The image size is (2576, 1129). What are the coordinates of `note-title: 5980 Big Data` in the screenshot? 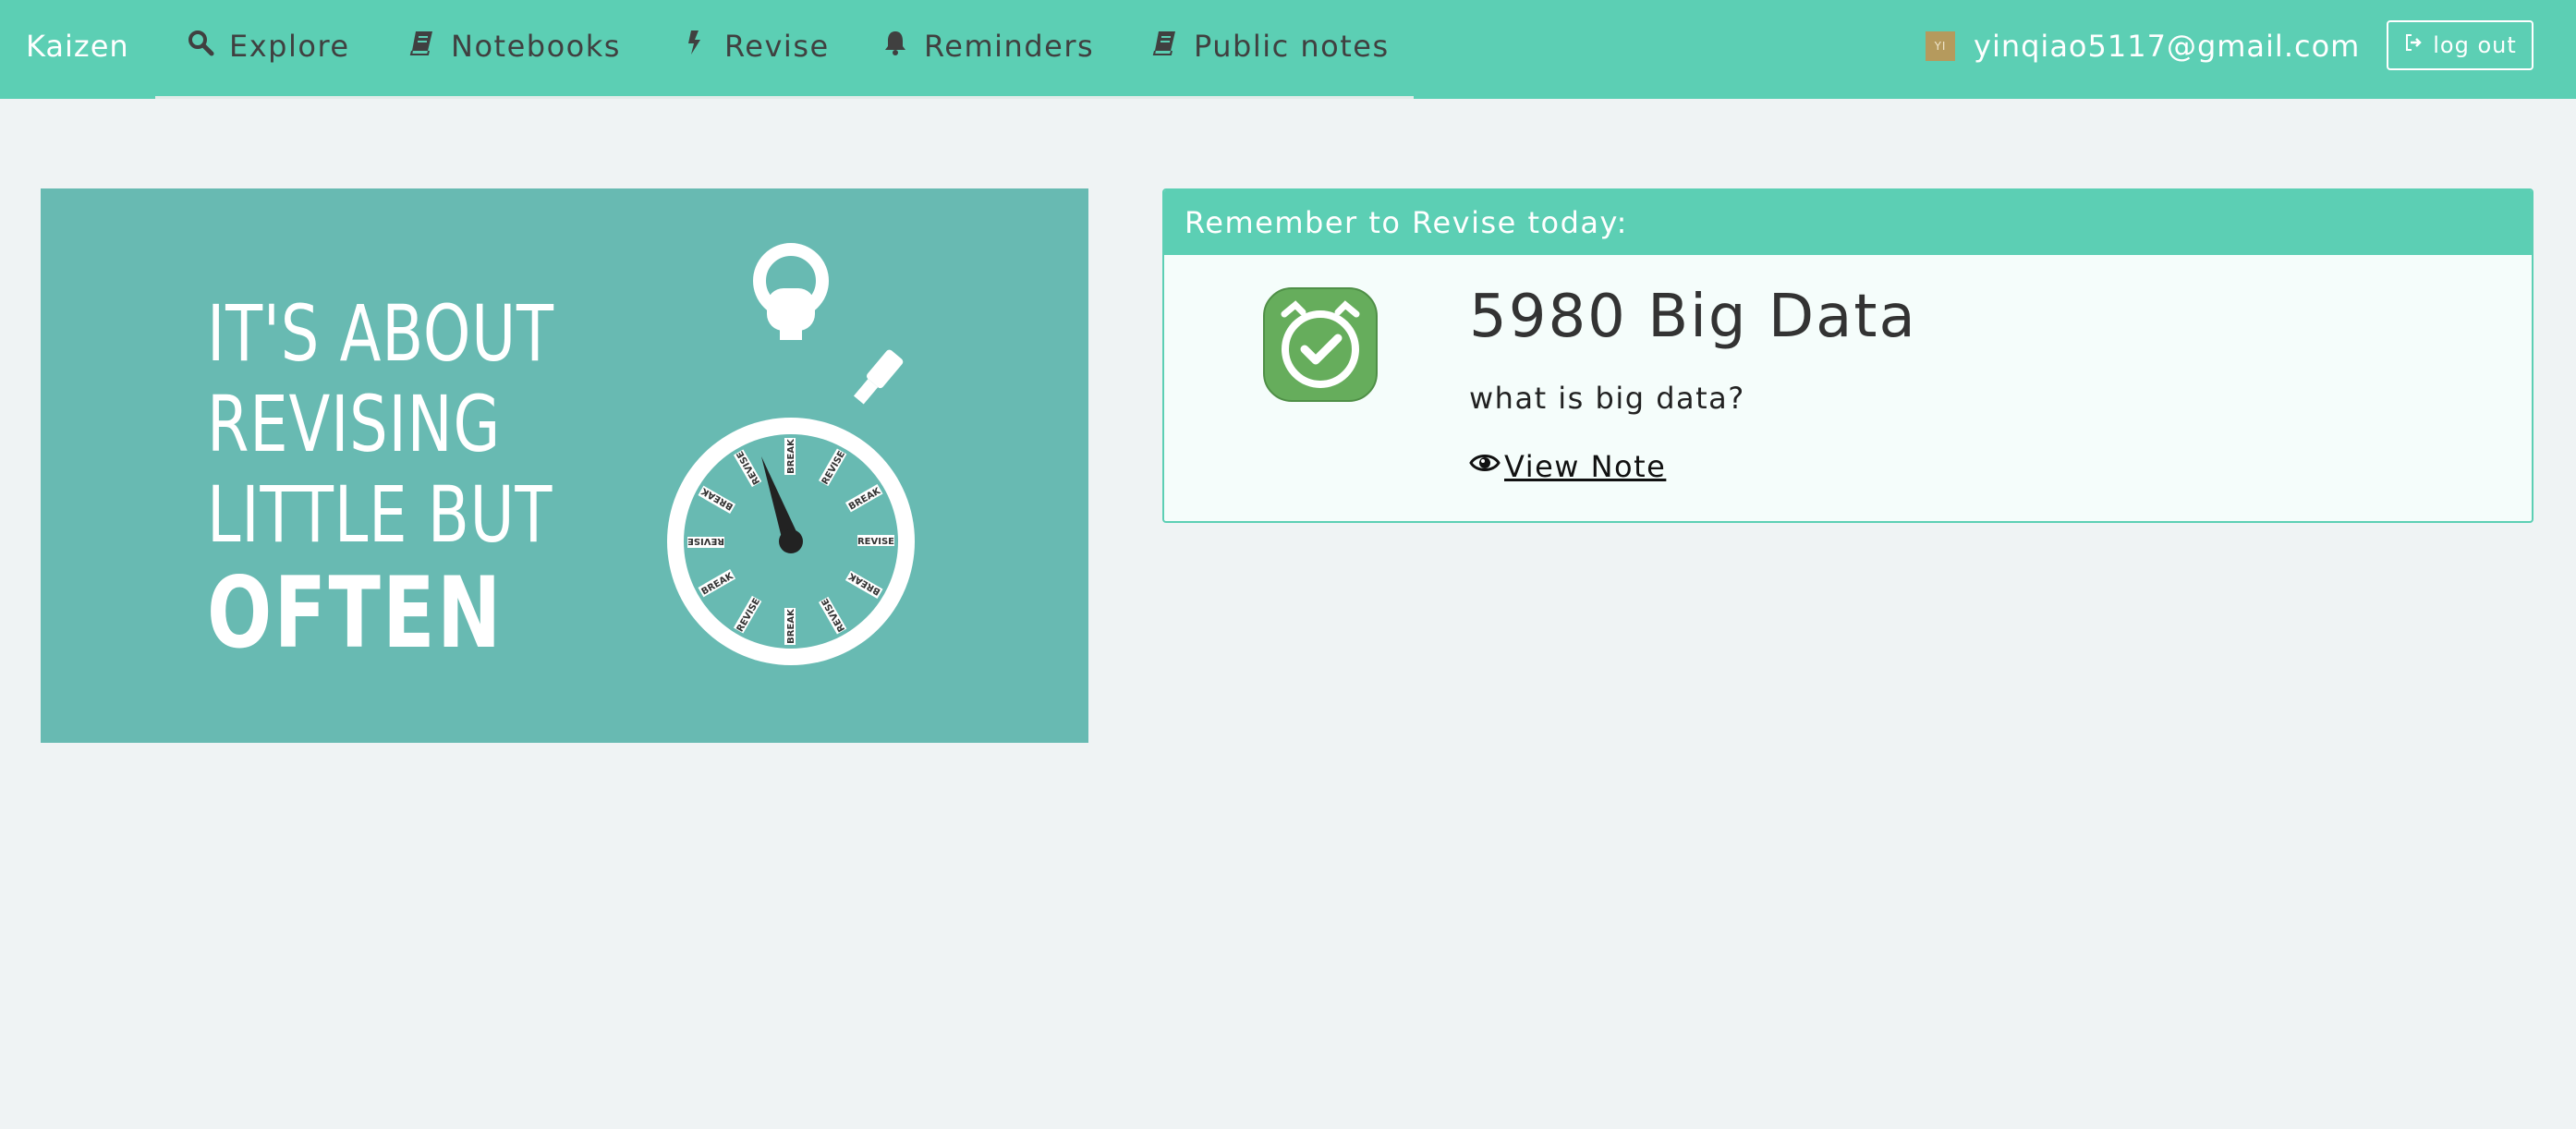 It's located at (1693, 317).